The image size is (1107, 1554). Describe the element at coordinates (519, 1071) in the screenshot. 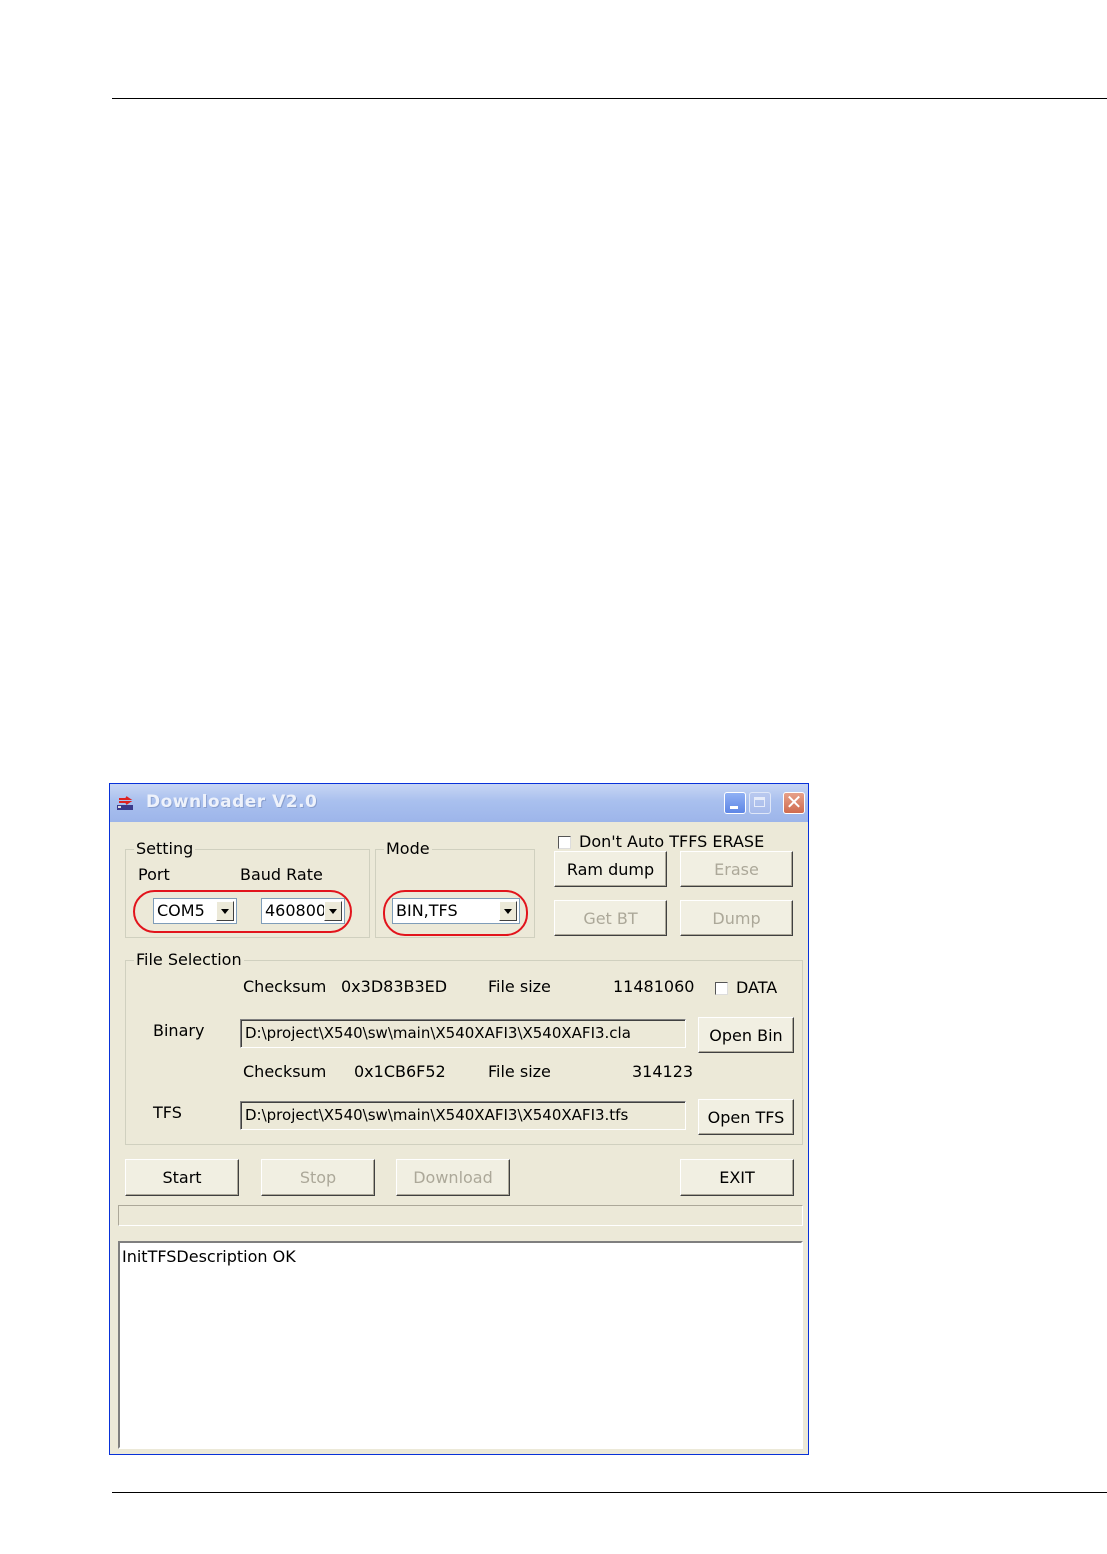

I see `tfs-filesize-label: File size` at that location.